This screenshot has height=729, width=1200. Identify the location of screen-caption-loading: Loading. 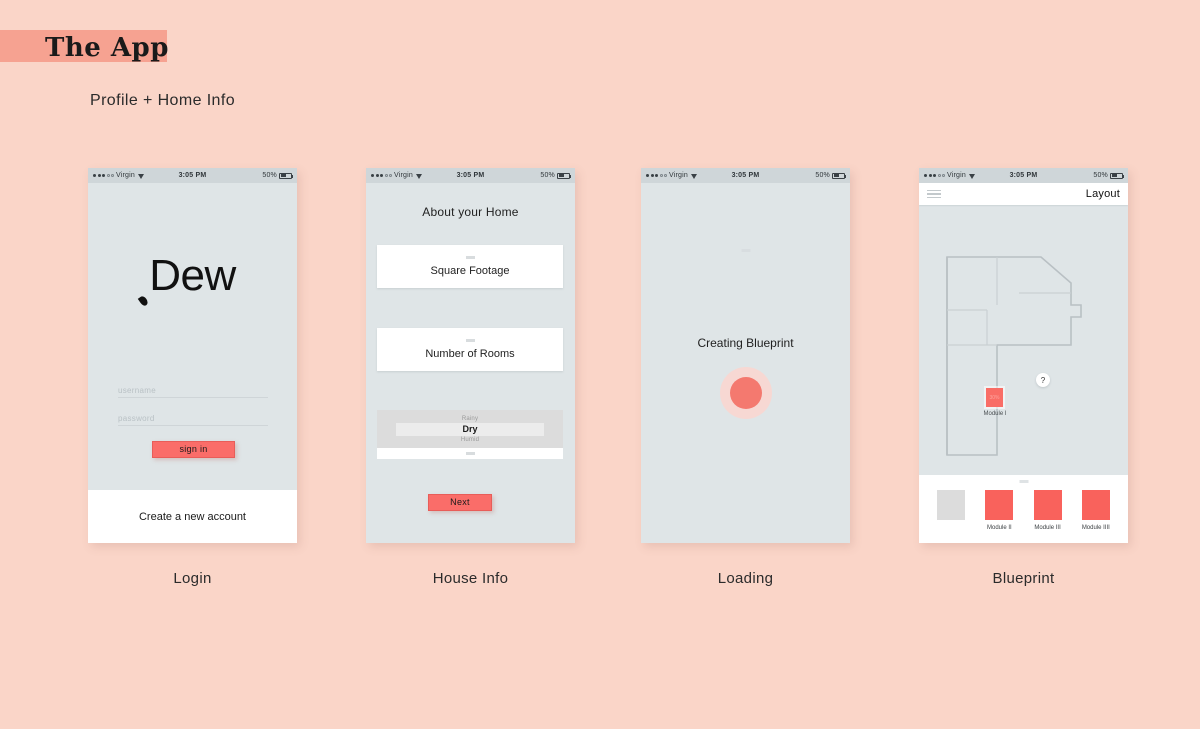
(745, 578).